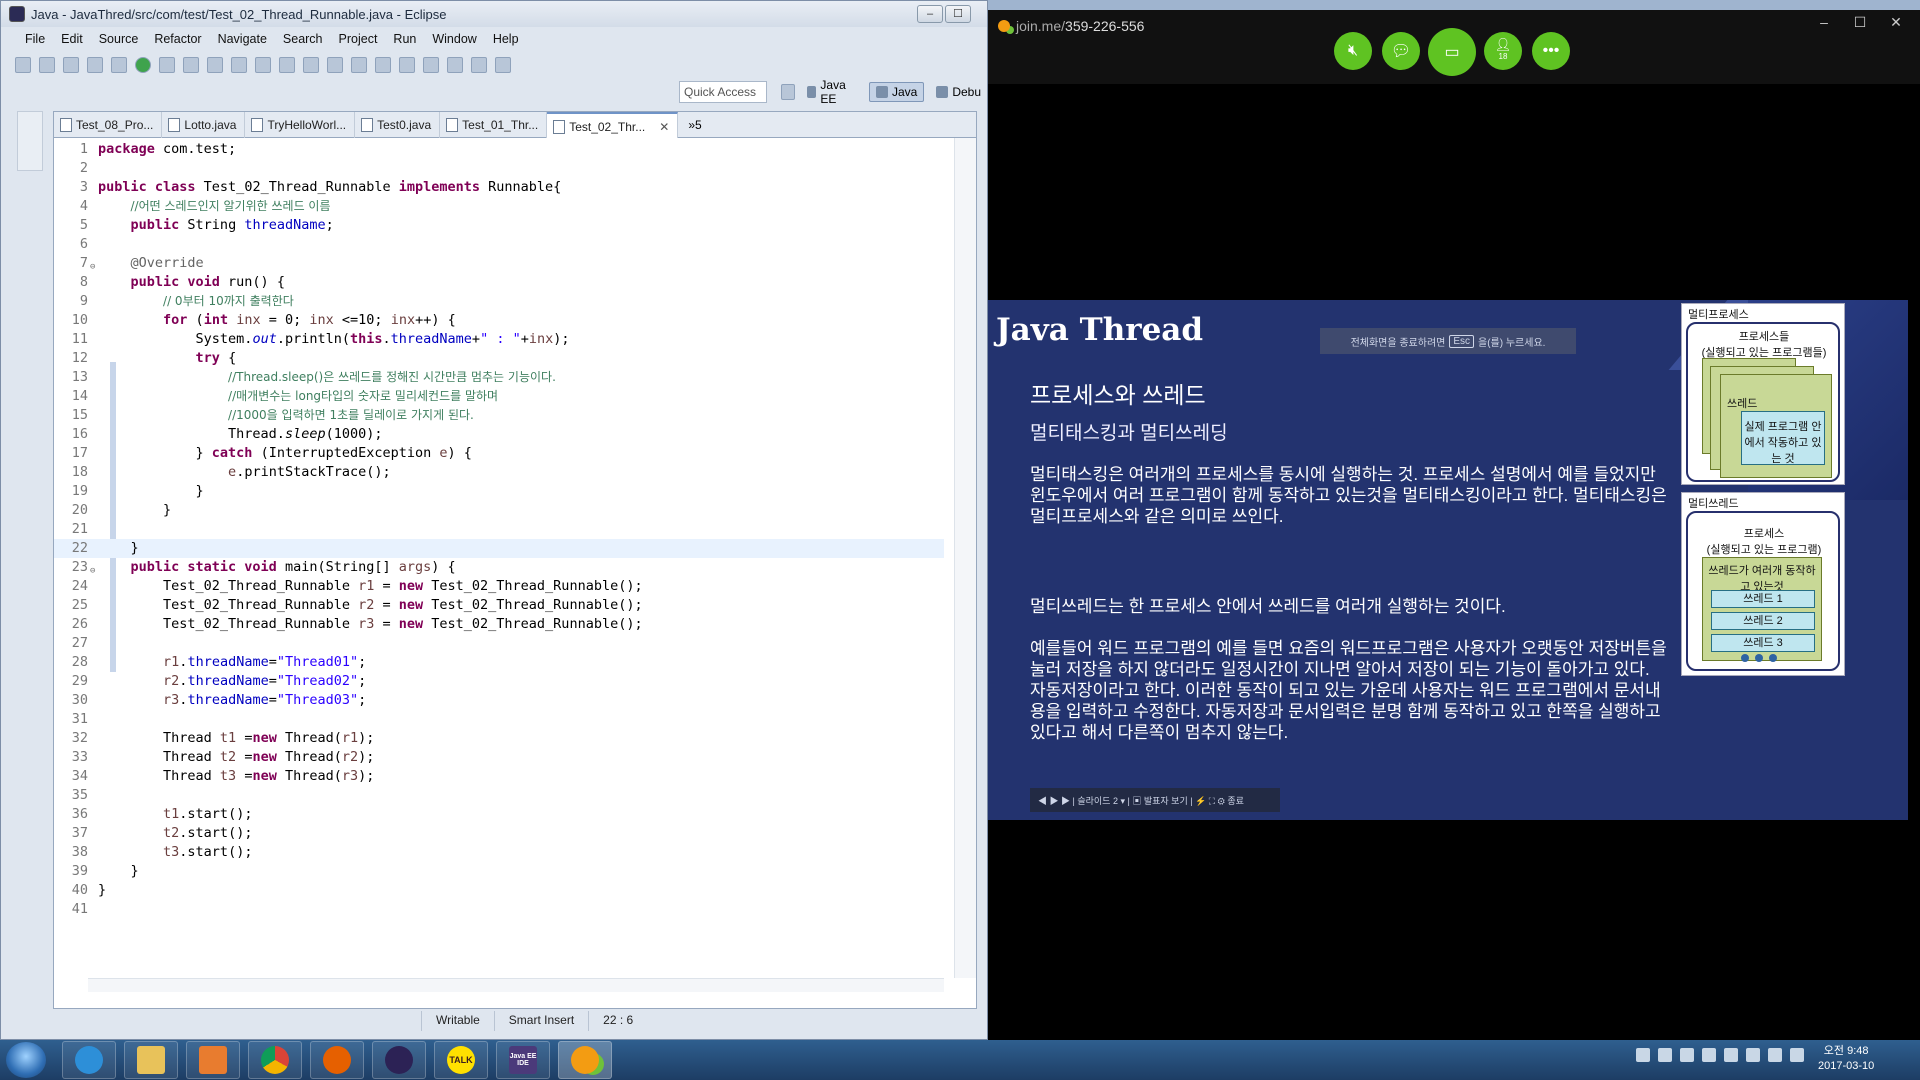  What do you see at coordinates (1665, 1055) in the screenshot?
I see `ime-icon` at bounding box center [1665, 1055].